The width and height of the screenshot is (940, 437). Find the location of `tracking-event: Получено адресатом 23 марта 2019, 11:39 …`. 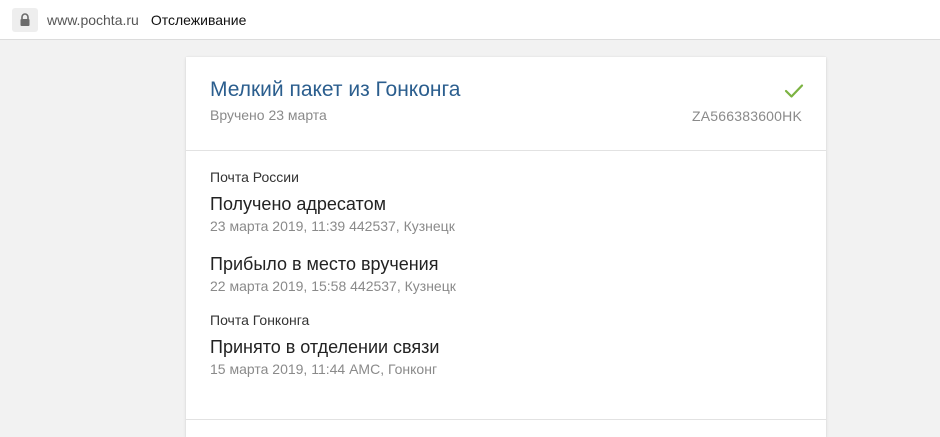

tracking-event: Получено адресатом 23 марта 2019, 11:39 … is located at coordinates (506, 214).